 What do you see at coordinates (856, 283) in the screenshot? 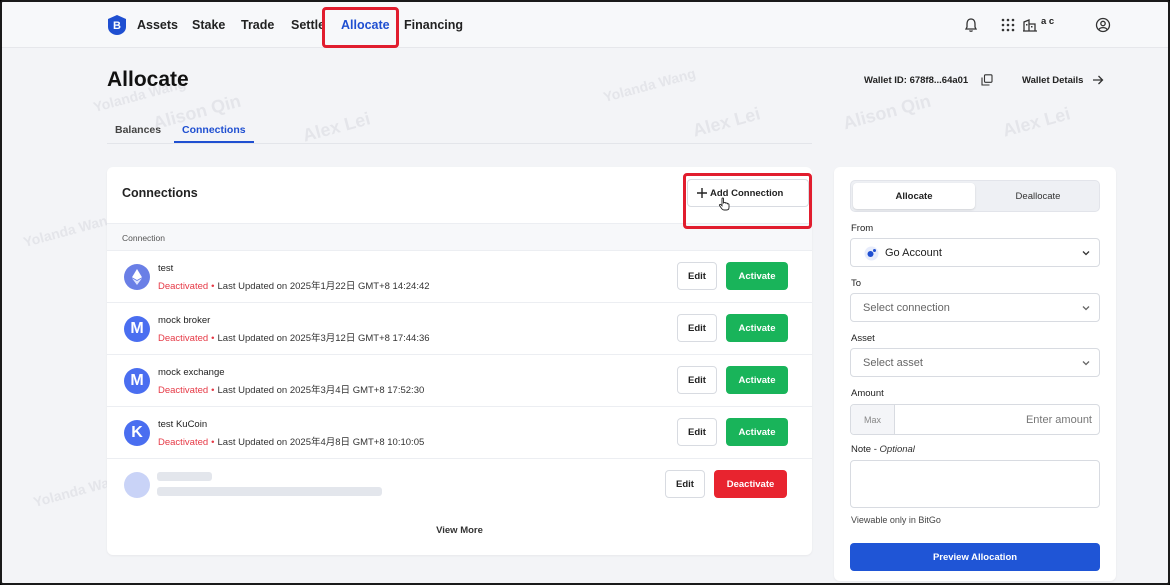
I see `to-label: To` at bounding box center [856, 283].